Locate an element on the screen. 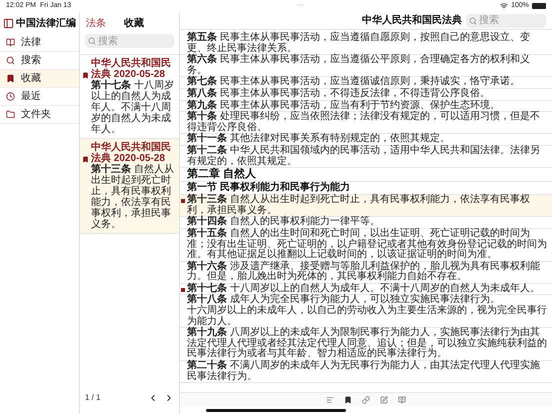 The height and width of the screenshot is (414, 552). paragraph-row: 第八条 民事主体从事民事活动，不得违反法律，不得违背公序良俗。 is located at coordinates (366, 94).